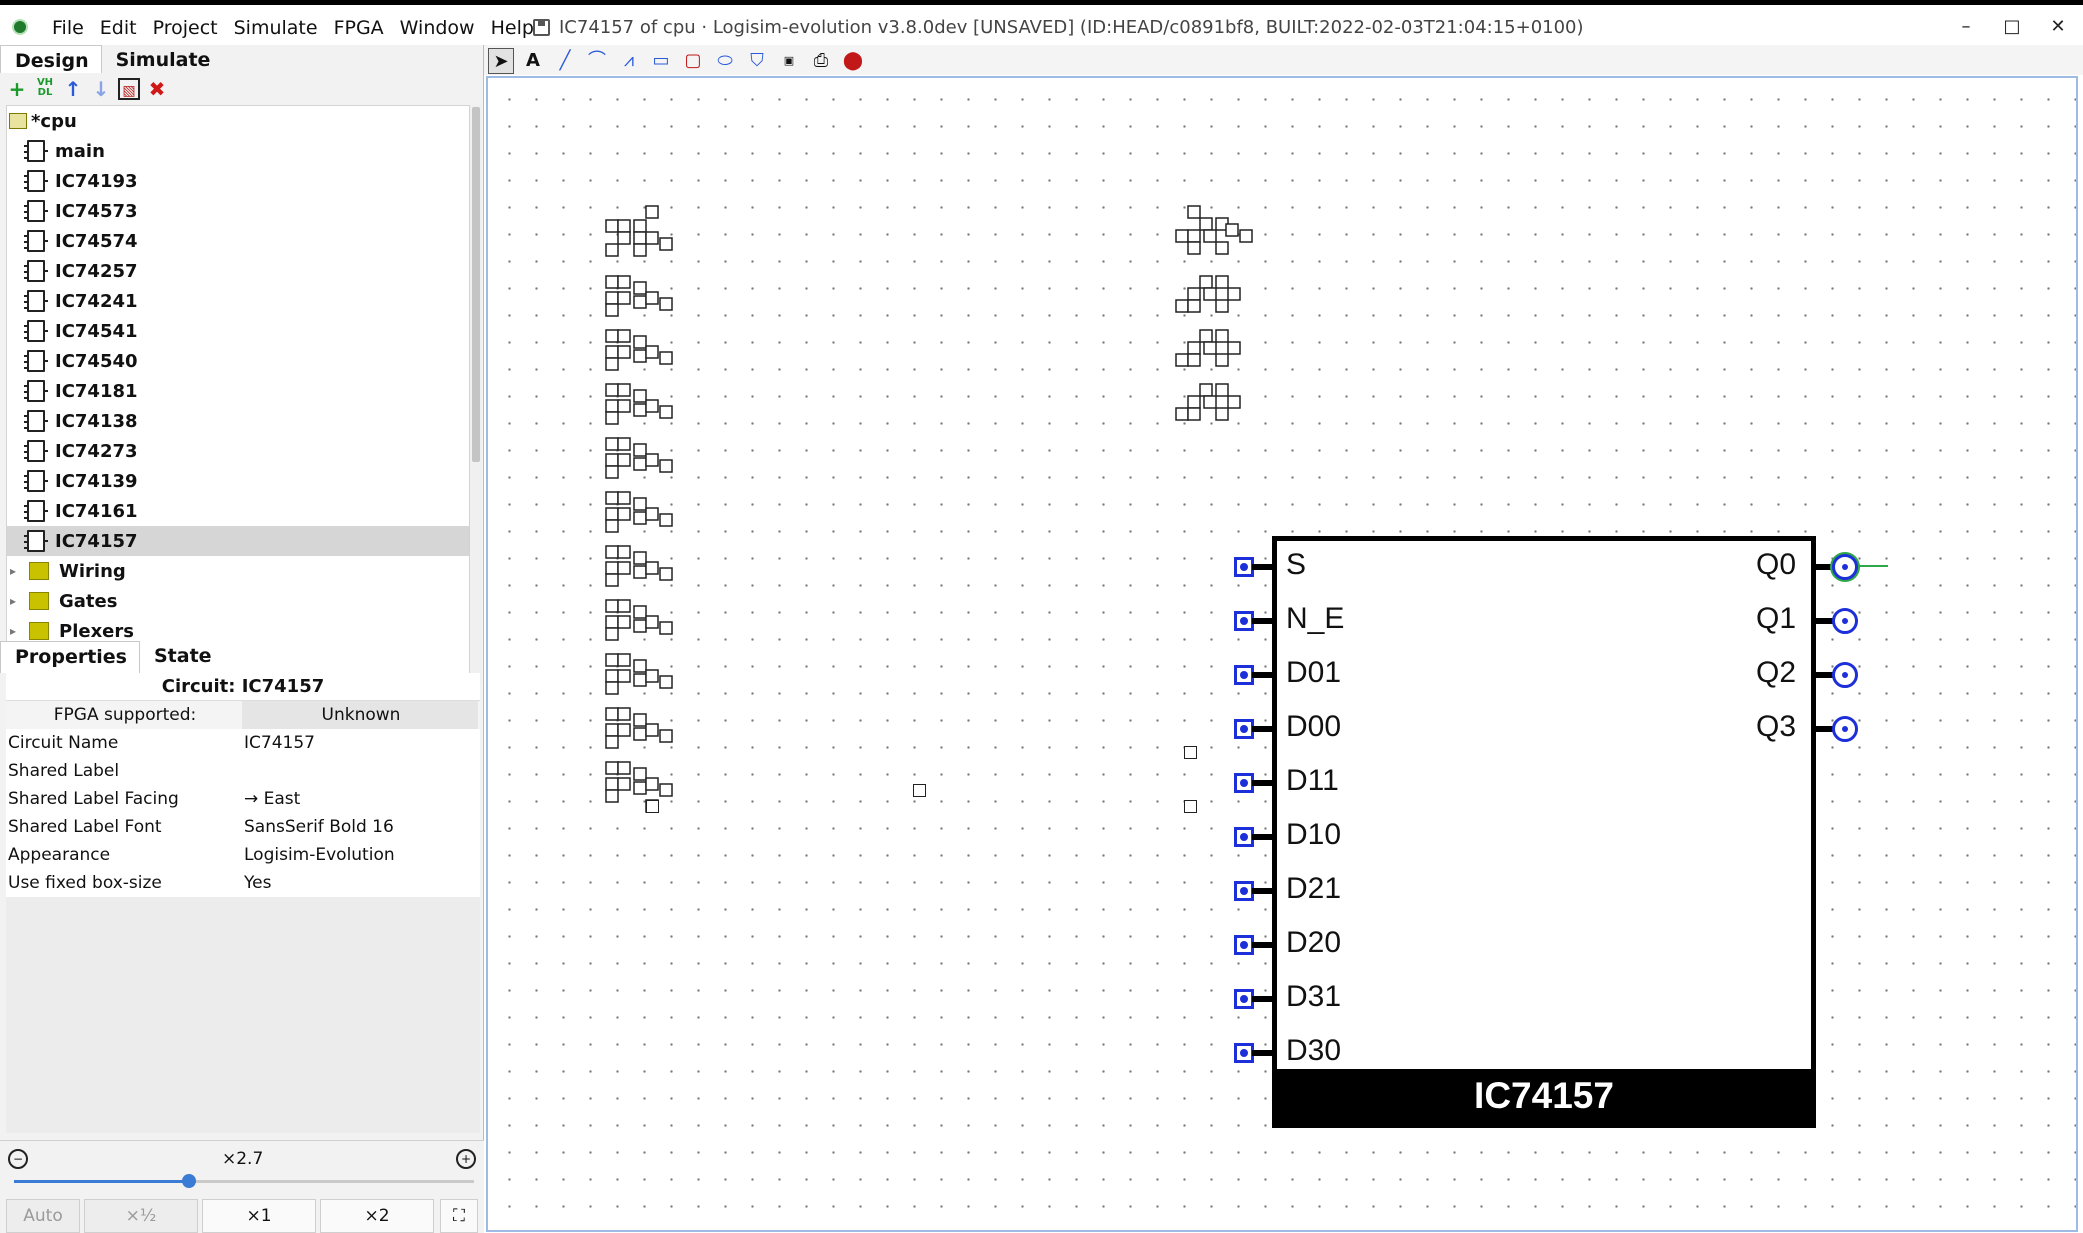 The width and height of the screenshot is (2083, 1233). Describe the element at coordinates (276, 28) in the screenshot. I see `menu-simulate: Simulate` at that location.